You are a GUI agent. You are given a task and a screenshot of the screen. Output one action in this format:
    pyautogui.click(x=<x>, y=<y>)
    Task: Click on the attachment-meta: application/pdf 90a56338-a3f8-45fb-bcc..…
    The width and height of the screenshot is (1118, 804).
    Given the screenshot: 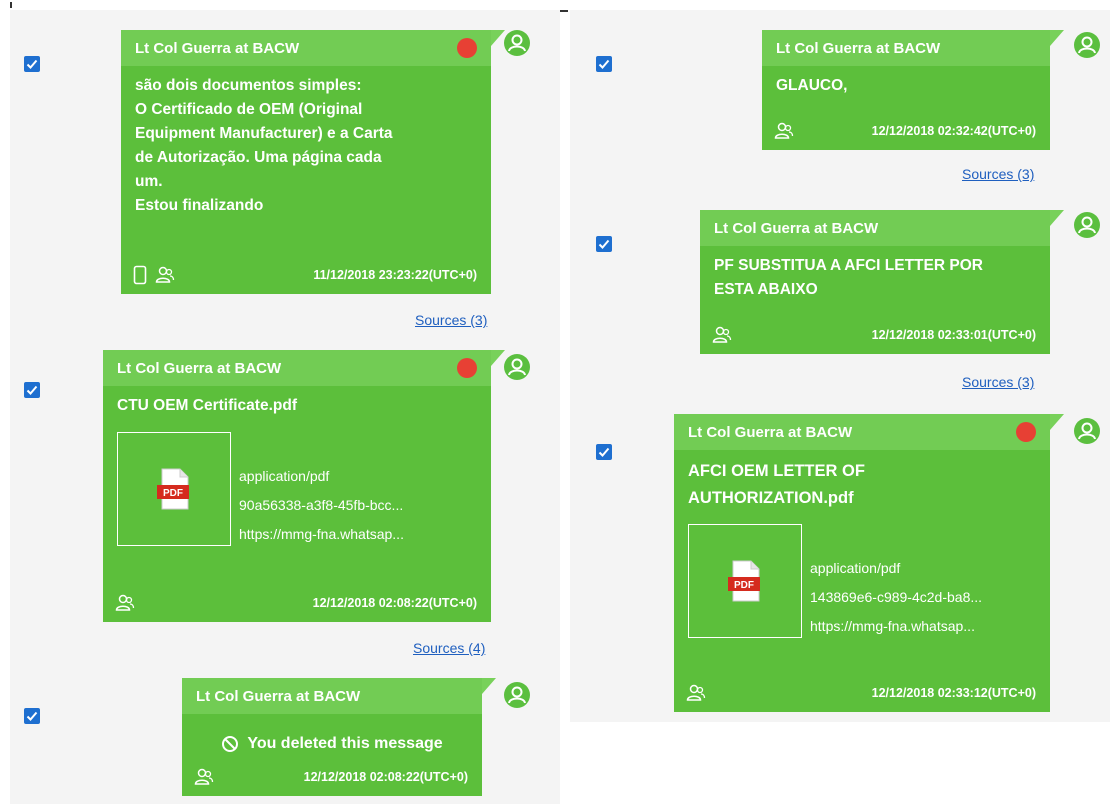 What is the action you would take?
    pyautogui.click(x=321, y=490)
    